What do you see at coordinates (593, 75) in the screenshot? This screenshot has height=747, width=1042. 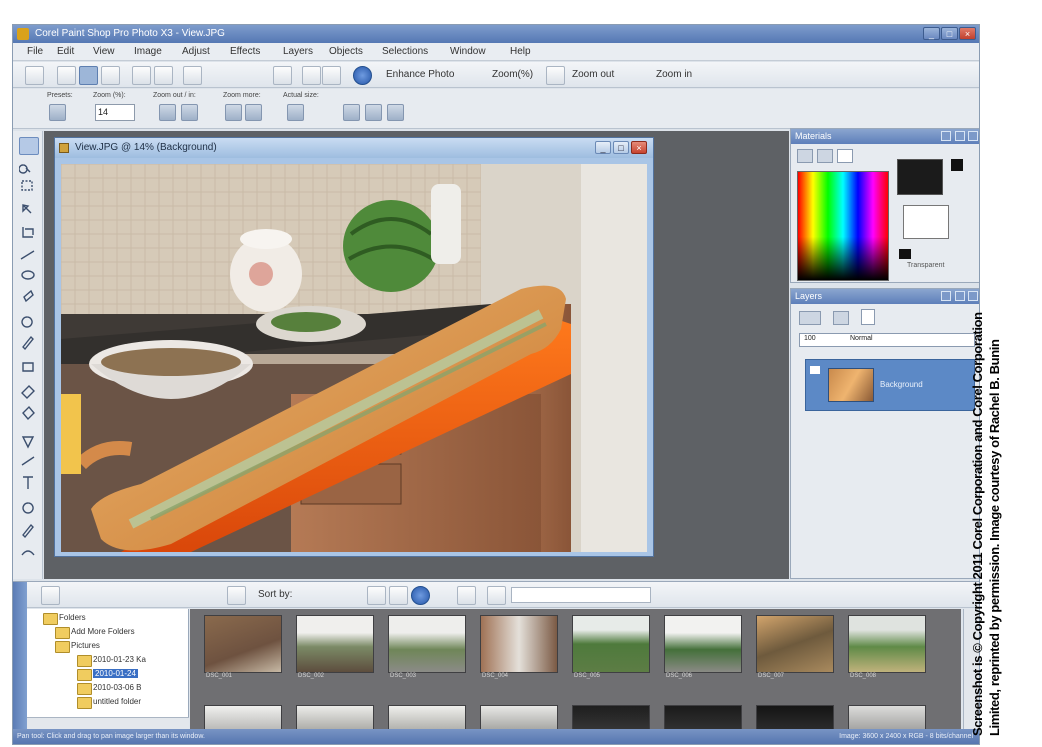 I see `zoom-out-button: Zoom out` at bounding box center [593, 75].